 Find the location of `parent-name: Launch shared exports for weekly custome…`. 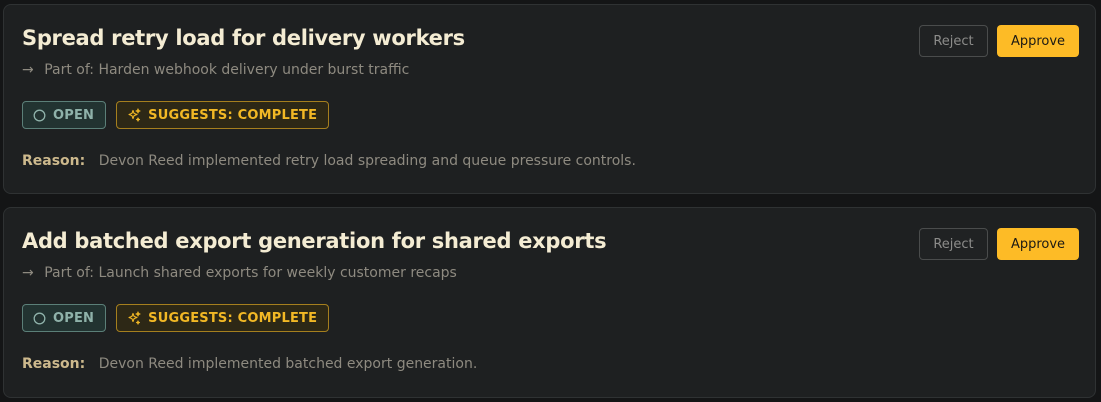

parent-name: Launch shared exports for weekly custome… is located at coordinates (277, 273).